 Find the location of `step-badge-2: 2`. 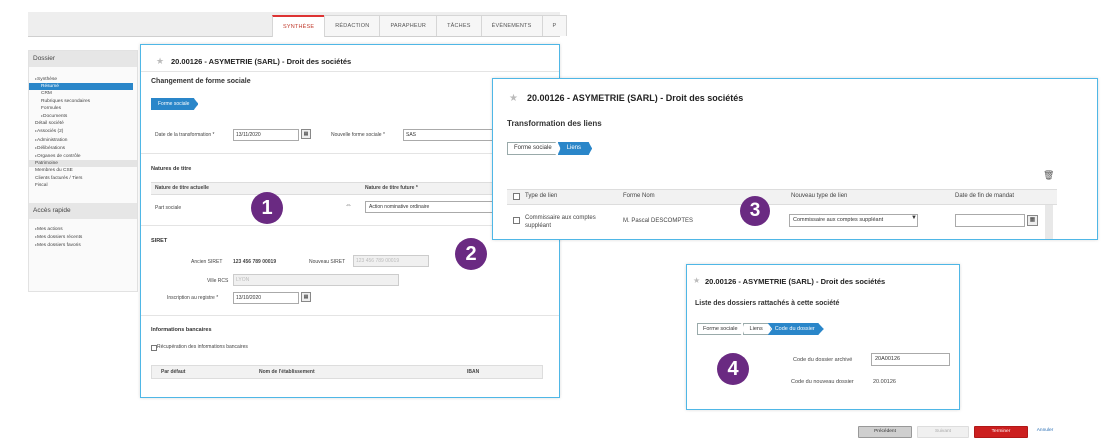

step-badge-2: 2 is located at coordinates (471, 254).